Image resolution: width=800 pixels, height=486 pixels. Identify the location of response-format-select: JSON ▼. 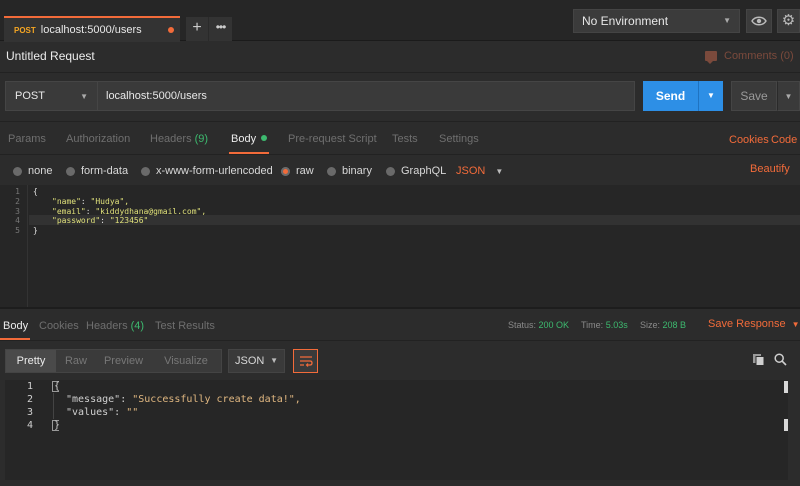
(256, 361).